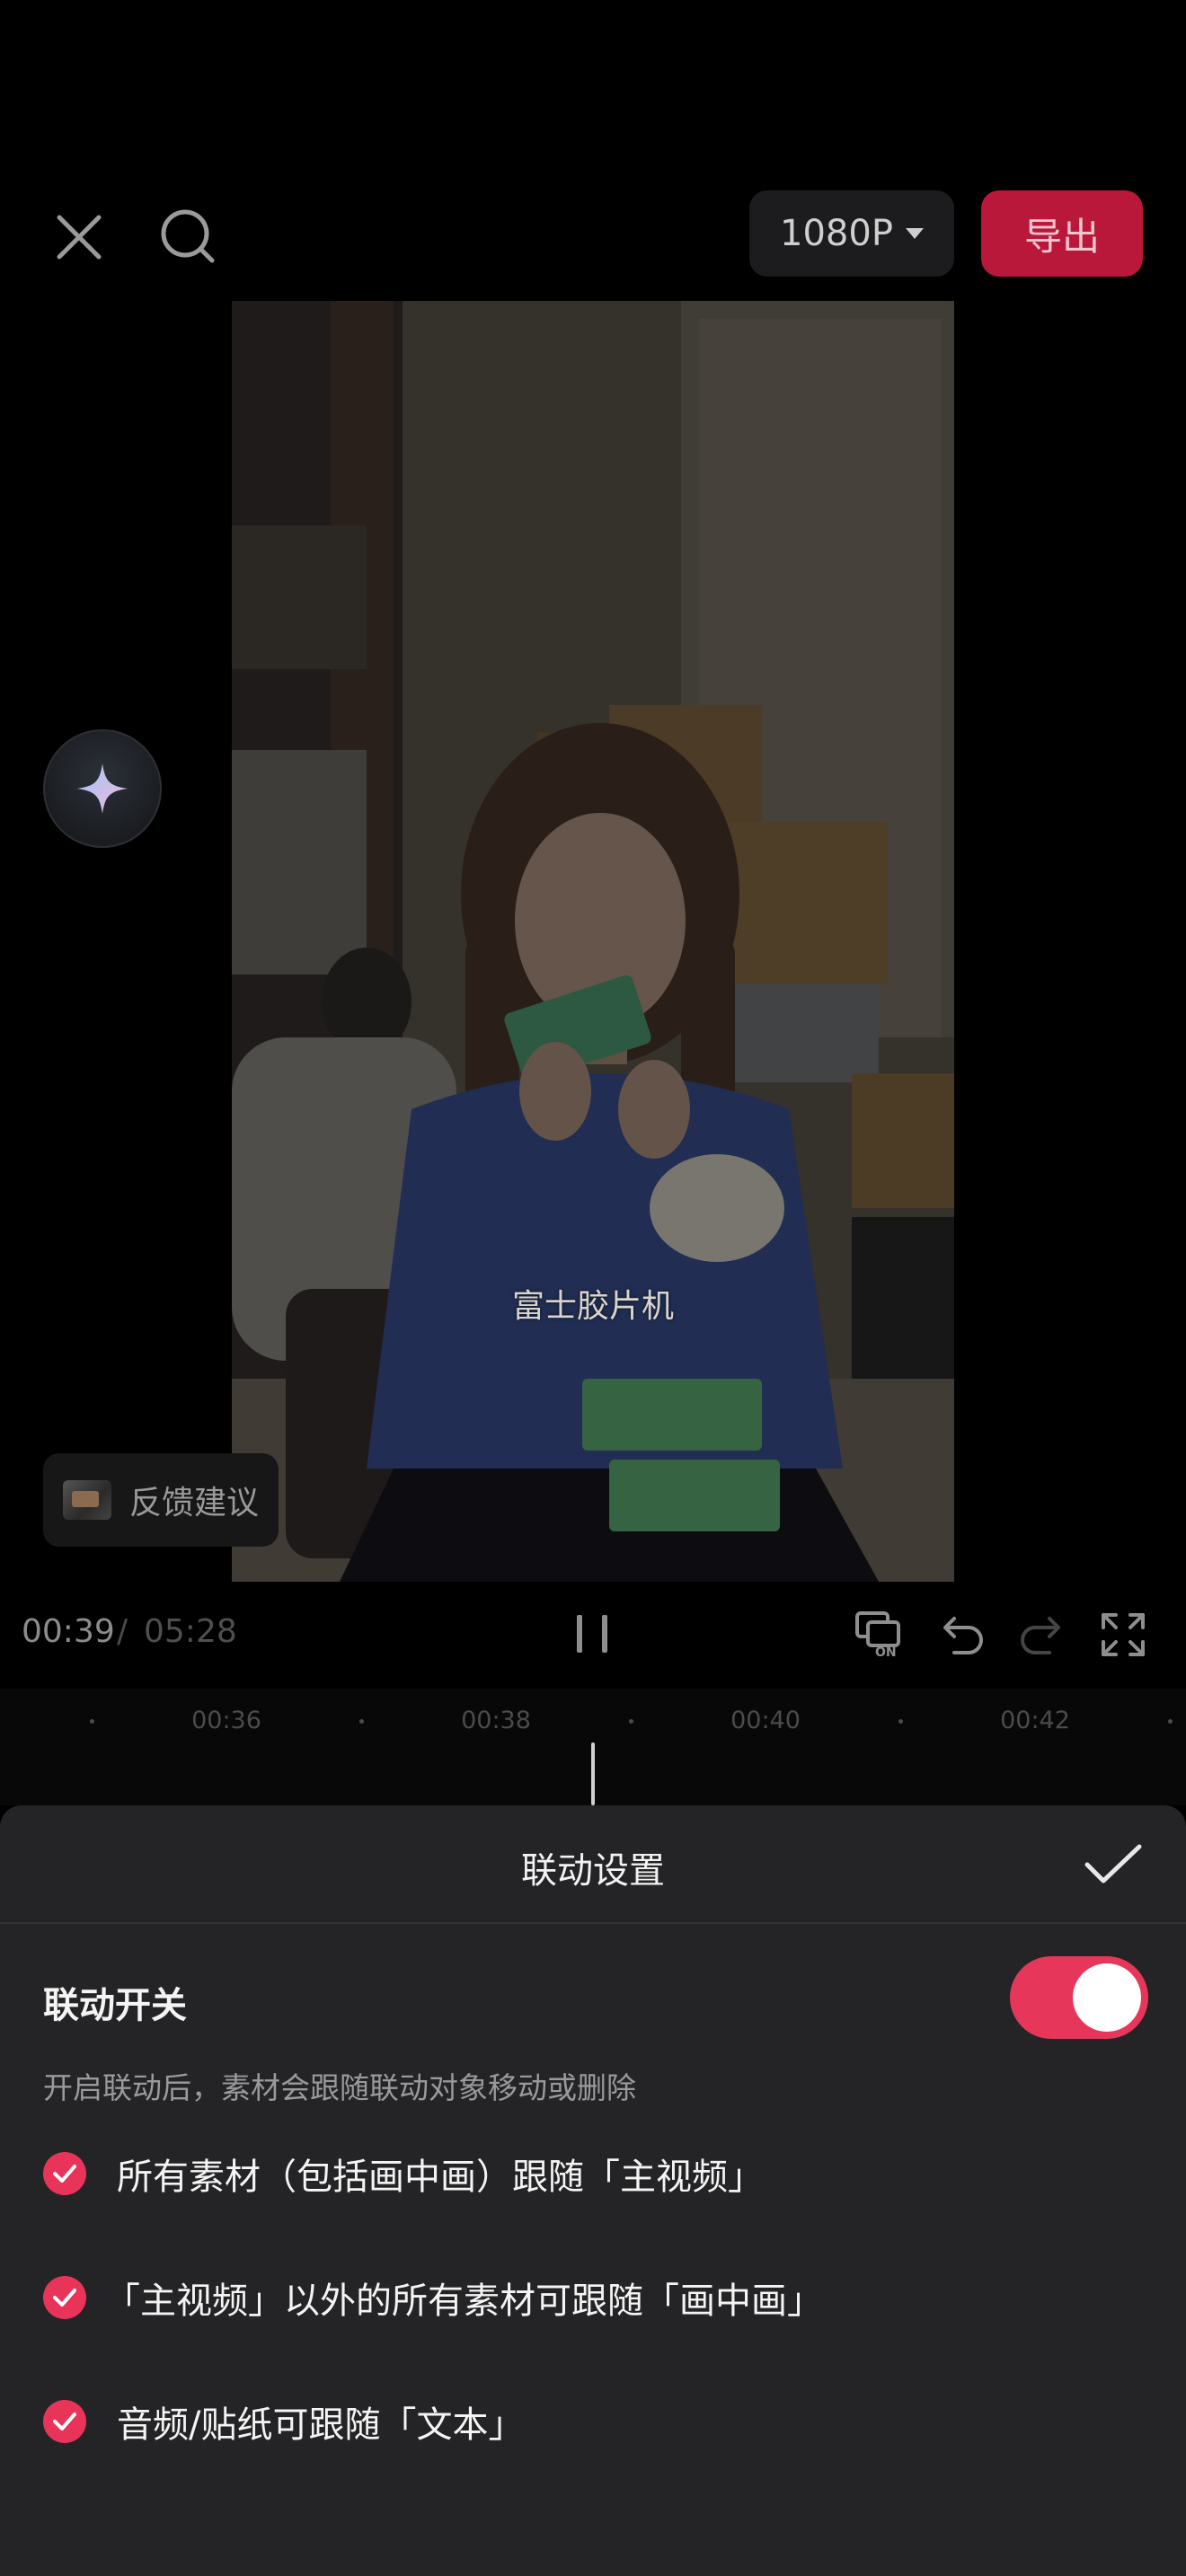 The image size is (1186, 2576). Describe the element at coordinates (496, 1720) in the screenshot. I see `tick-label: 00:38` at that location.